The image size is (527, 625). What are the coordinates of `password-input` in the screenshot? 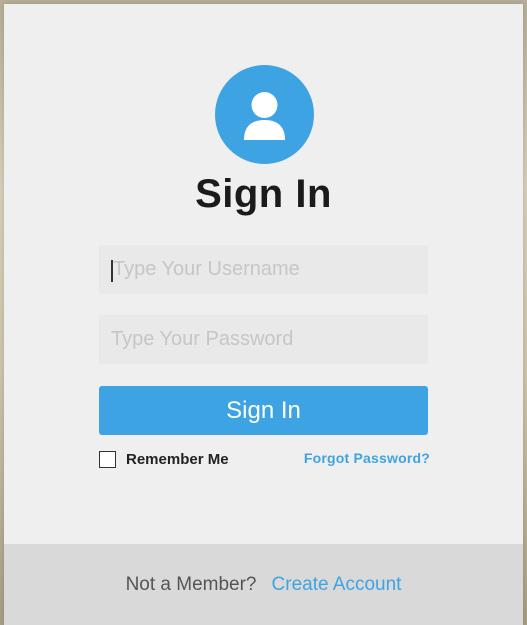 It's located at (263, 339).